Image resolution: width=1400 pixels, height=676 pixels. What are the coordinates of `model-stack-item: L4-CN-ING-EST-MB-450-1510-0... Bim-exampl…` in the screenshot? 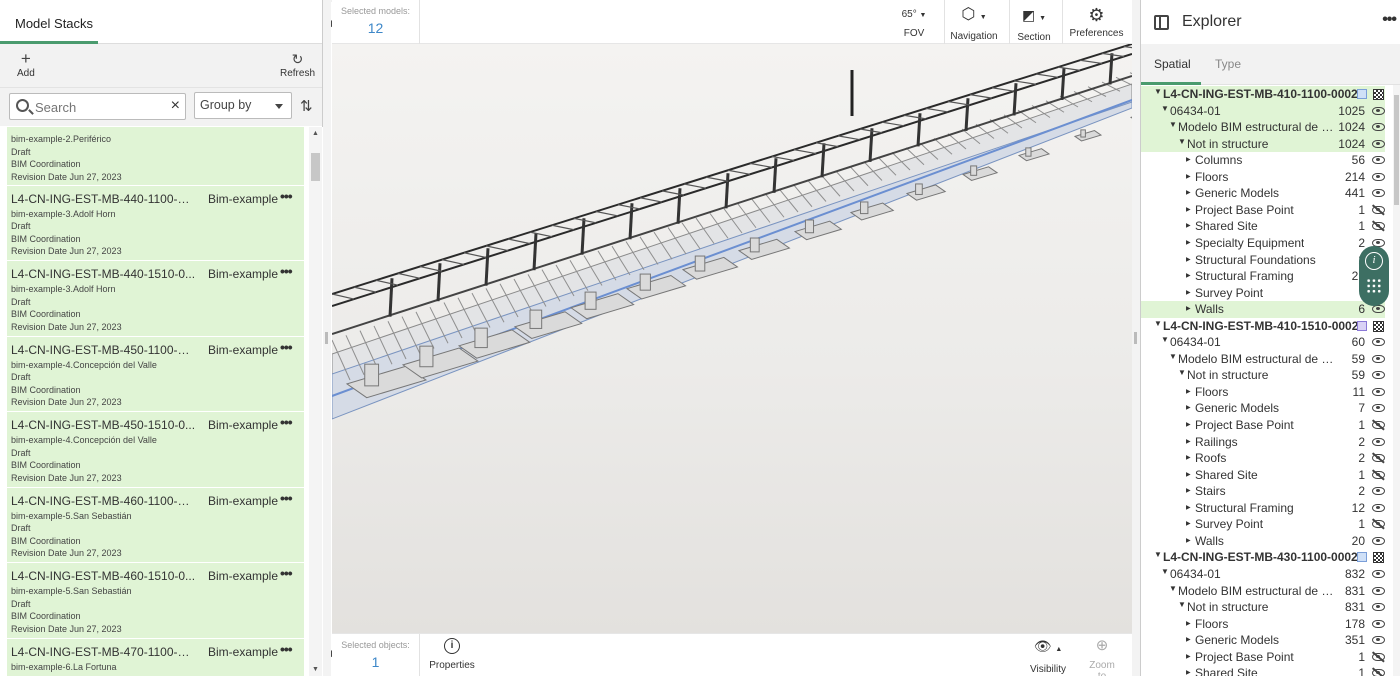 It's located at (155, 450).